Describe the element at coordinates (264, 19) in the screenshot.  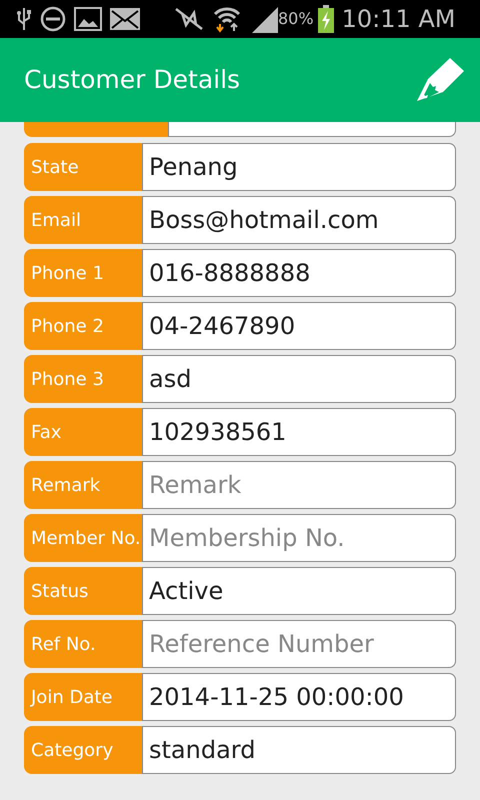
I see `signal-icon` at that location.